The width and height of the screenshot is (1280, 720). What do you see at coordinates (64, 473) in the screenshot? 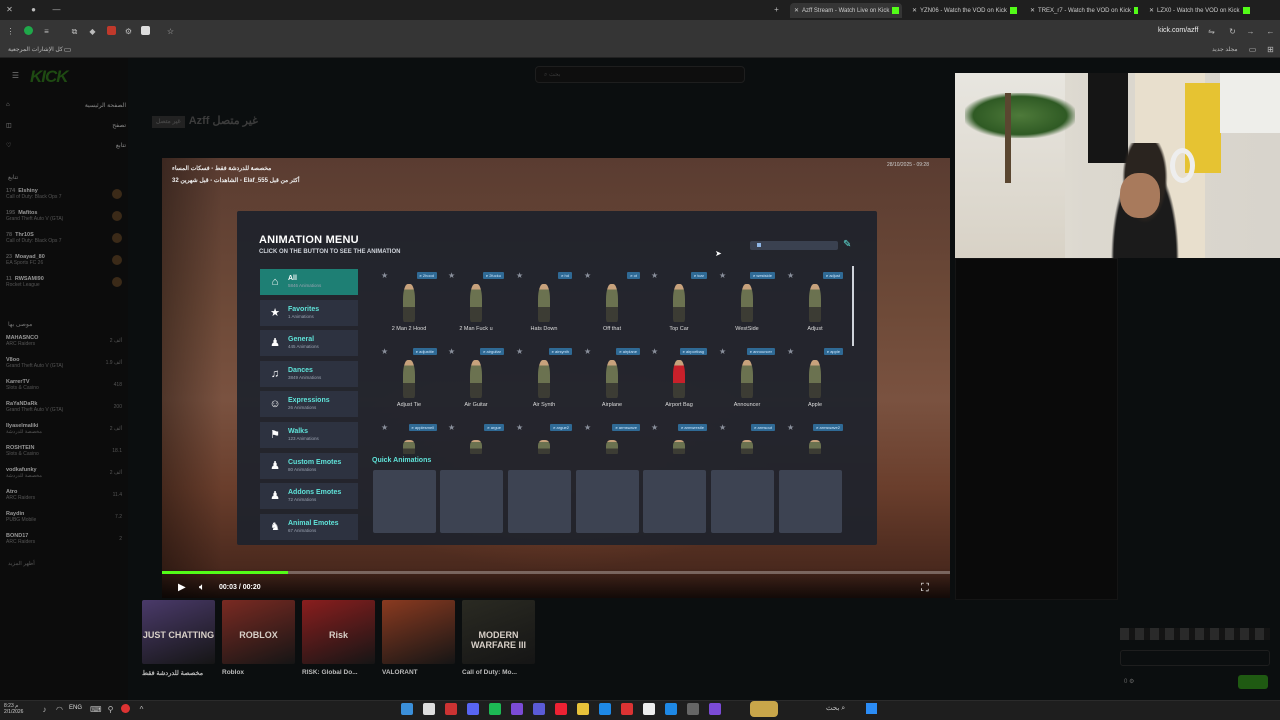
I see `sidebar-channel: vodkafunky مخصصة للدردشة 2 ألف` at bounding box center [64, 473].